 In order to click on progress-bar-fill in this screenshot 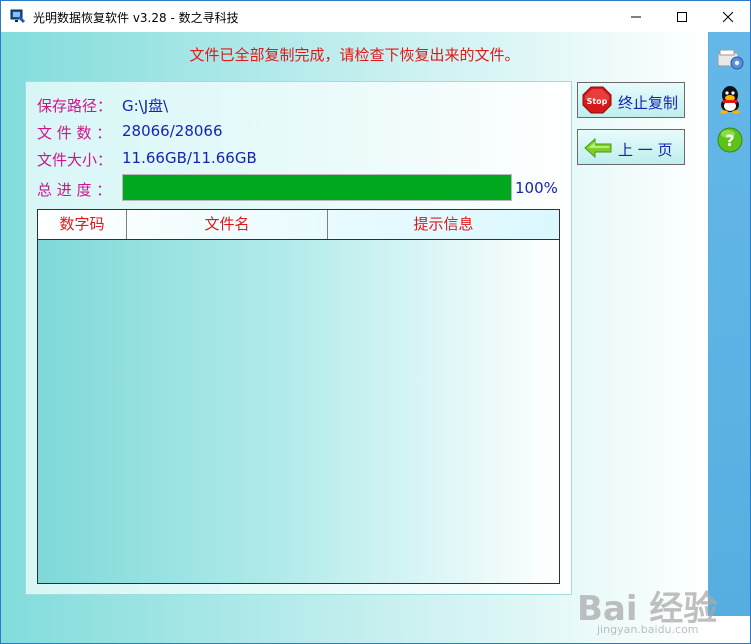, I will do `click(317, 187)`.